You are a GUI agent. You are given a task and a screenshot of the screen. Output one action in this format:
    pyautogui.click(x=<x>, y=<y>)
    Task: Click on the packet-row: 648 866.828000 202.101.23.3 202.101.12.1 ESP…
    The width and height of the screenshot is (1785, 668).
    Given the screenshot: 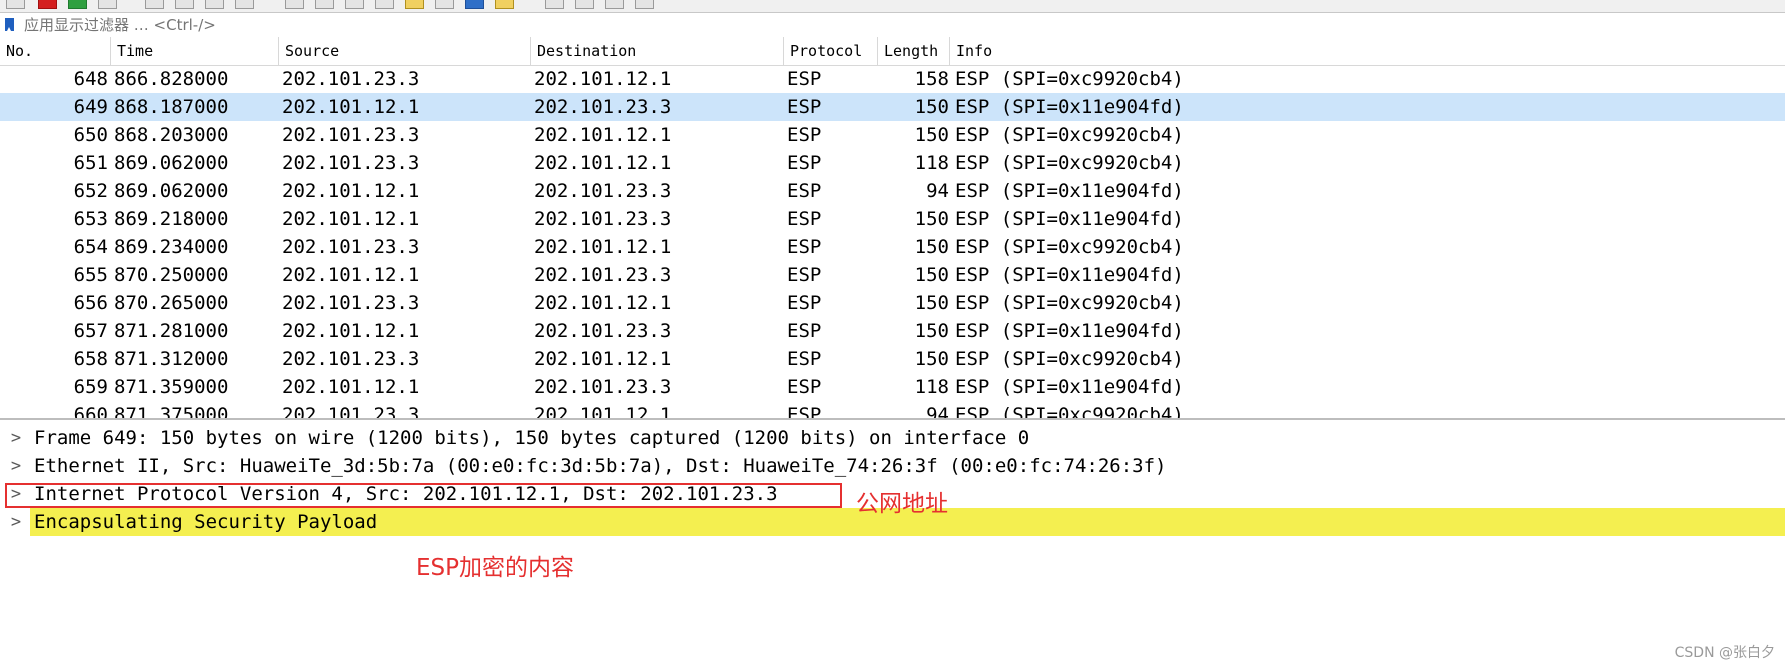 What is the action you would take?
    pyautogui.click(x=892, y=79)
    